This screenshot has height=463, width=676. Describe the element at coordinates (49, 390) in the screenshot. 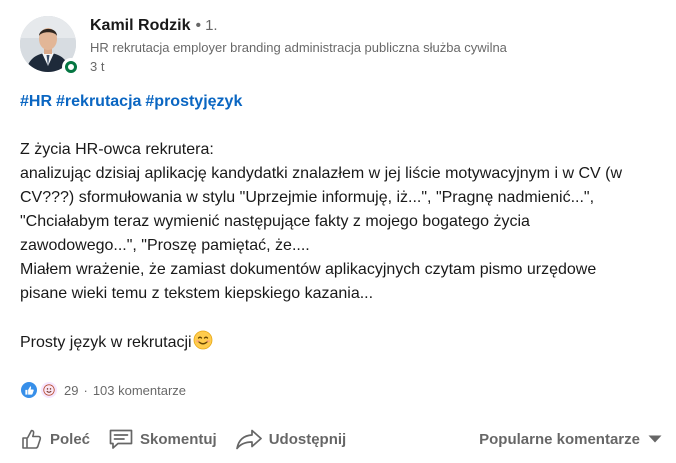

I see `insightful-reaction-icon` at that location.